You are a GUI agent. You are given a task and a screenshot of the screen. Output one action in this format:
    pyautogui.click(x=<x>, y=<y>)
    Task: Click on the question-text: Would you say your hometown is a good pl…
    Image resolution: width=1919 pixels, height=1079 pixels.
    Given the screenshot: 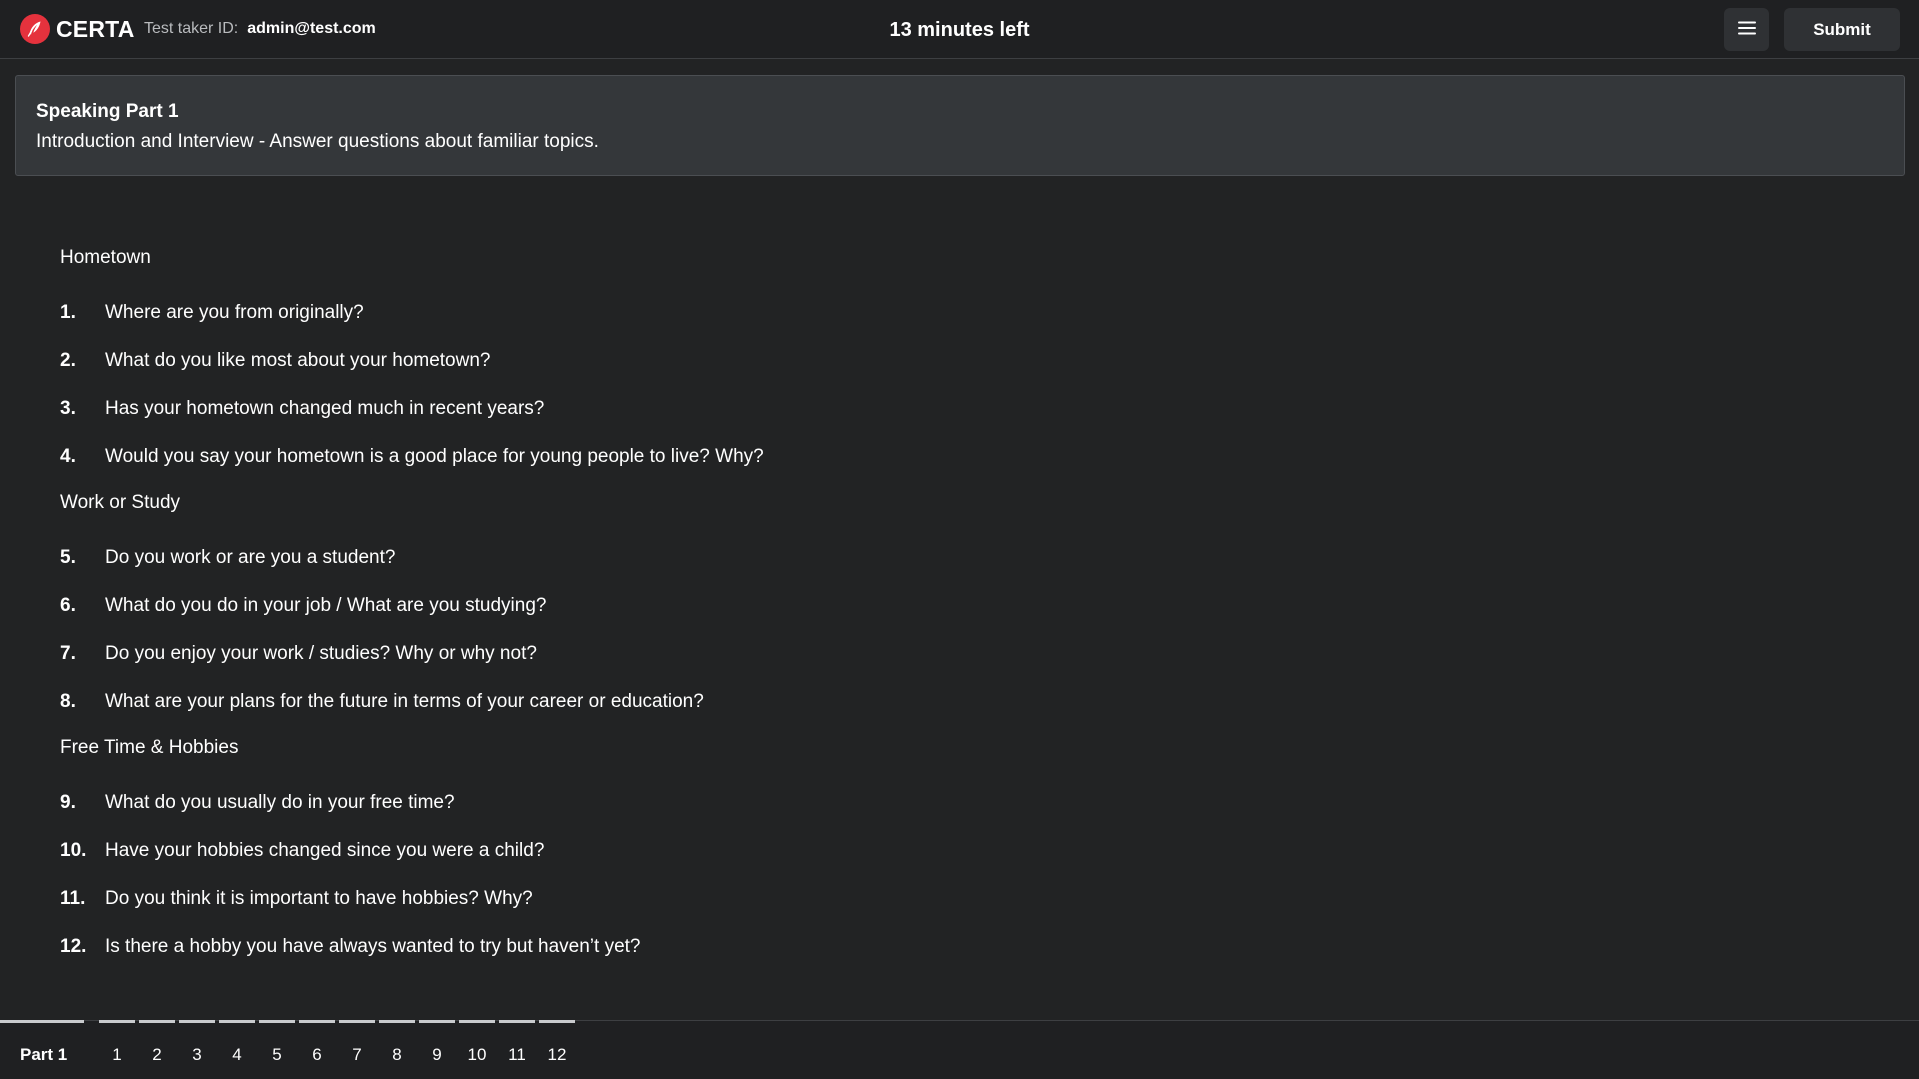 What is the action you would take?
    pyautogui.click(x=434, y=456)
    